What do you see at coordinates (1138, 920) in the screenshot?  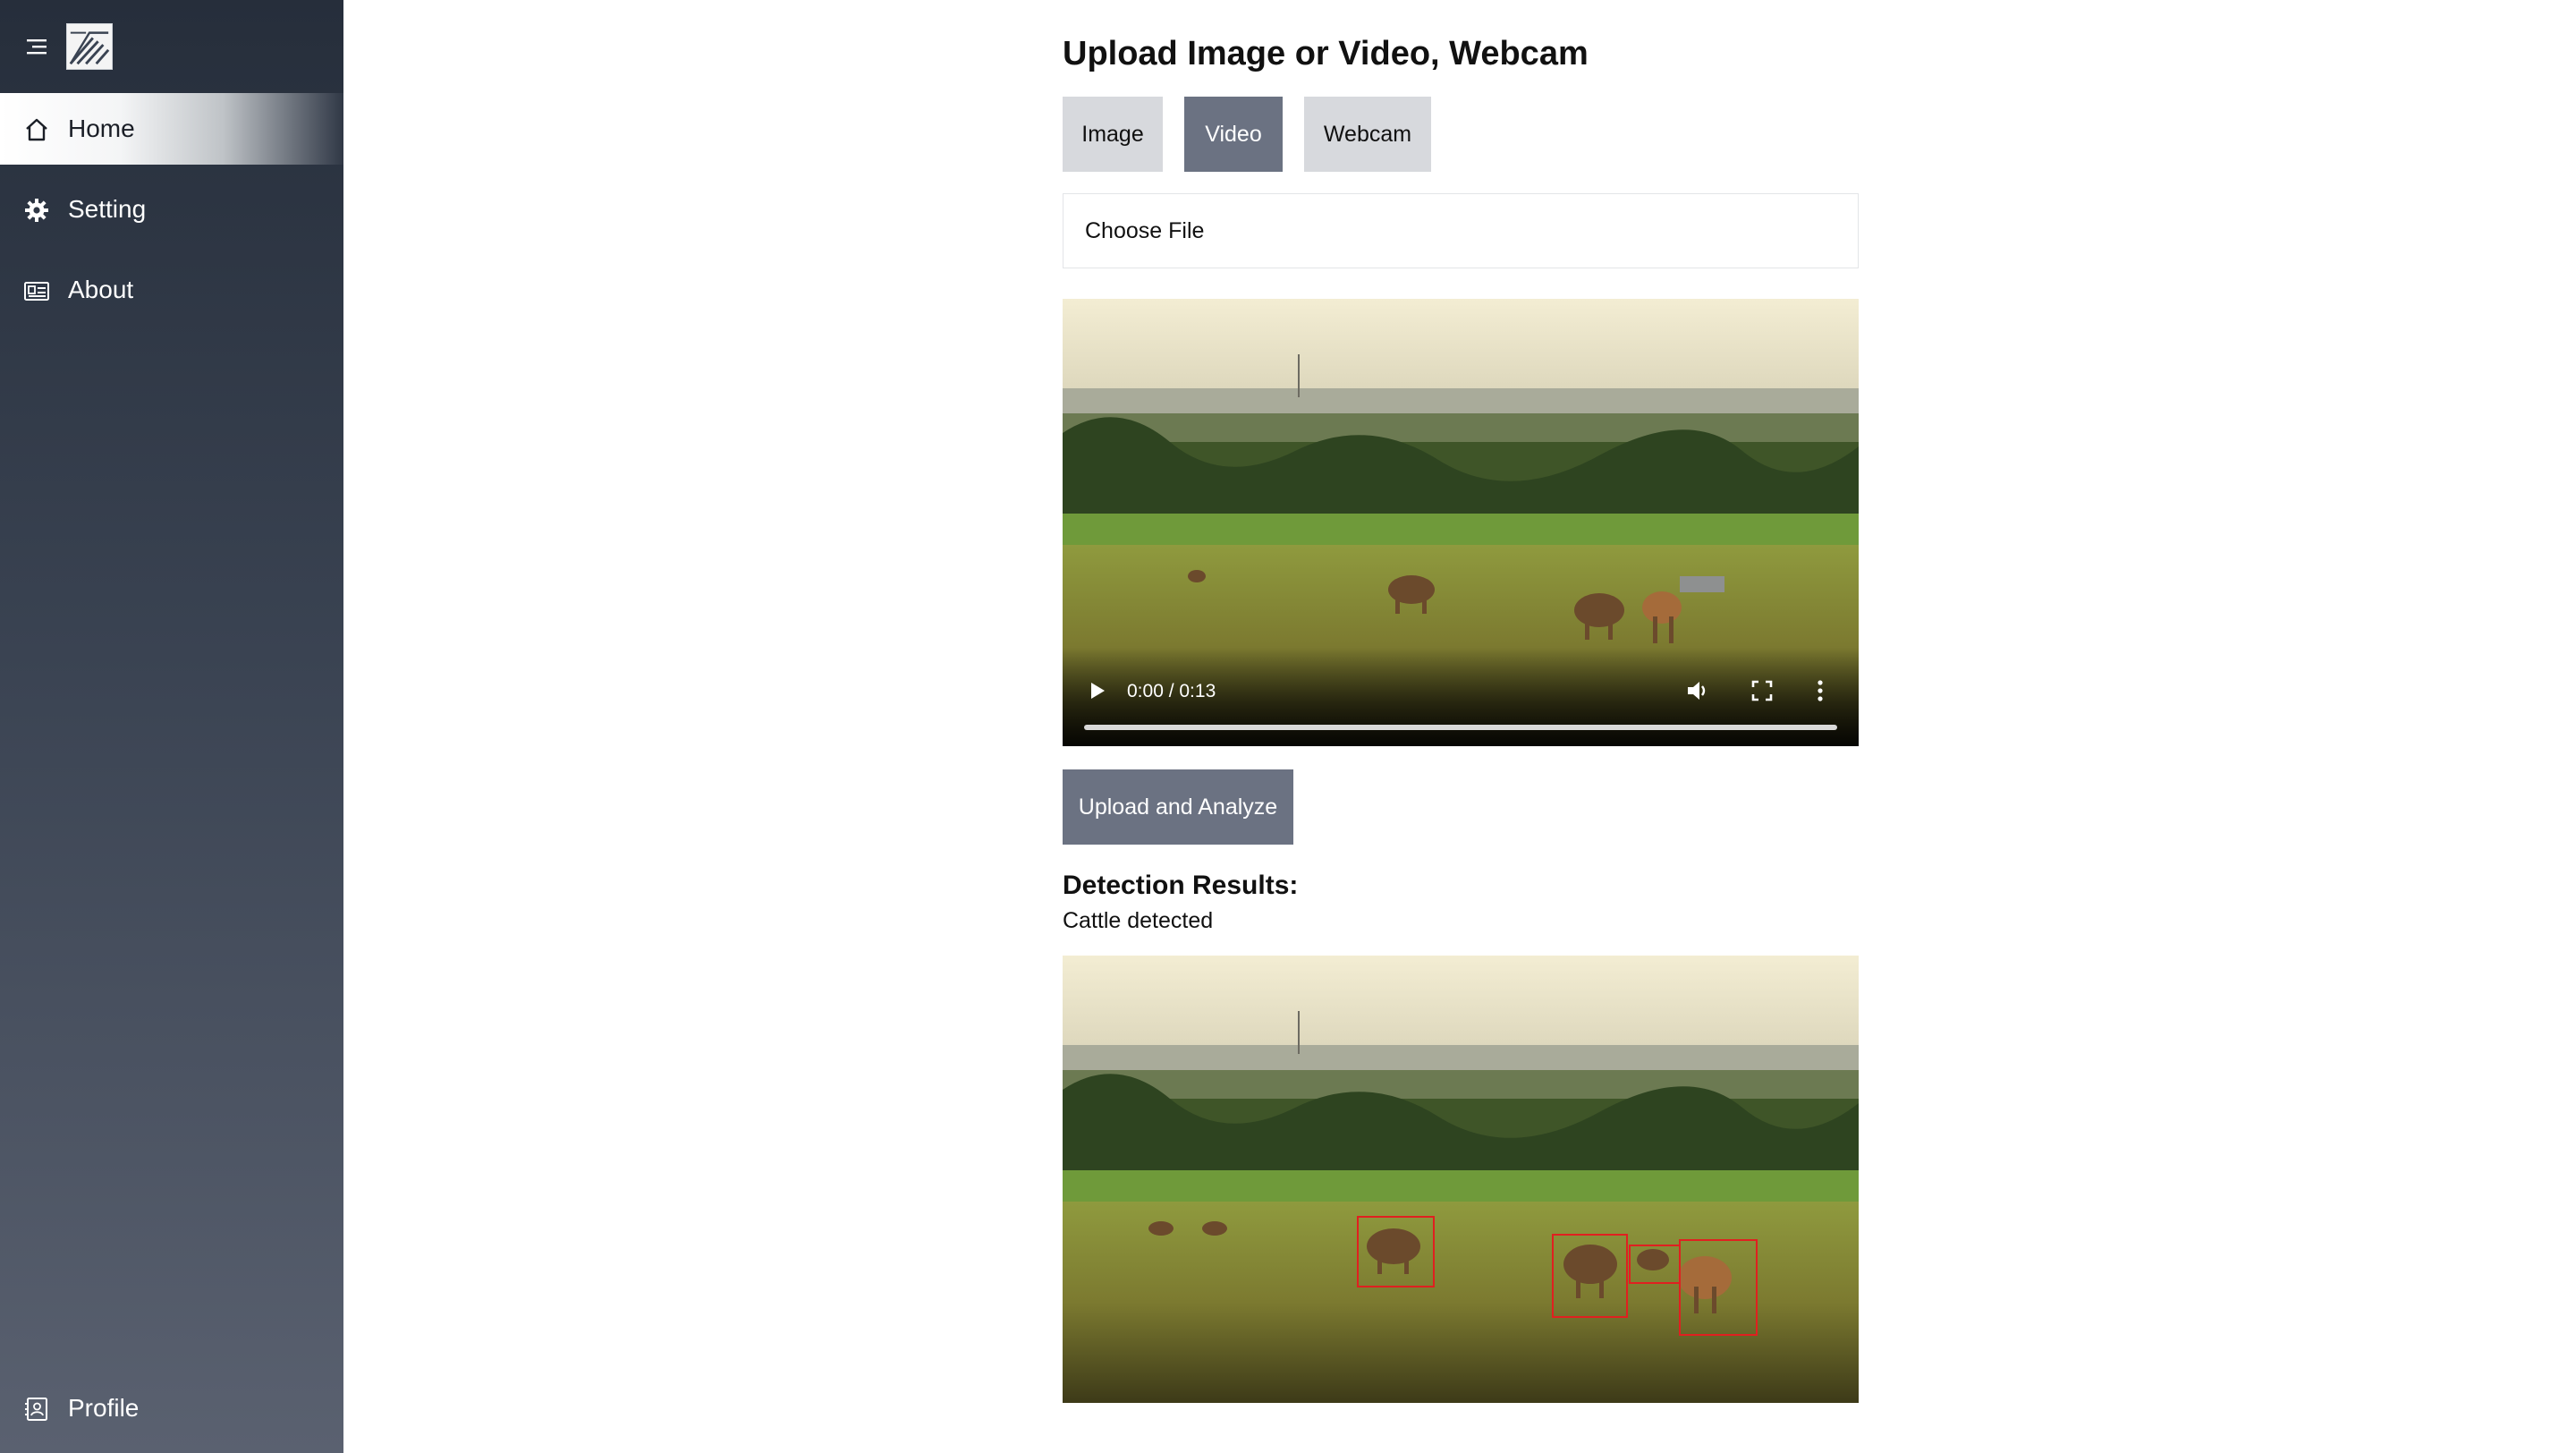 I see `results-text: Cattle detected` at bounding box center [1138, 920].